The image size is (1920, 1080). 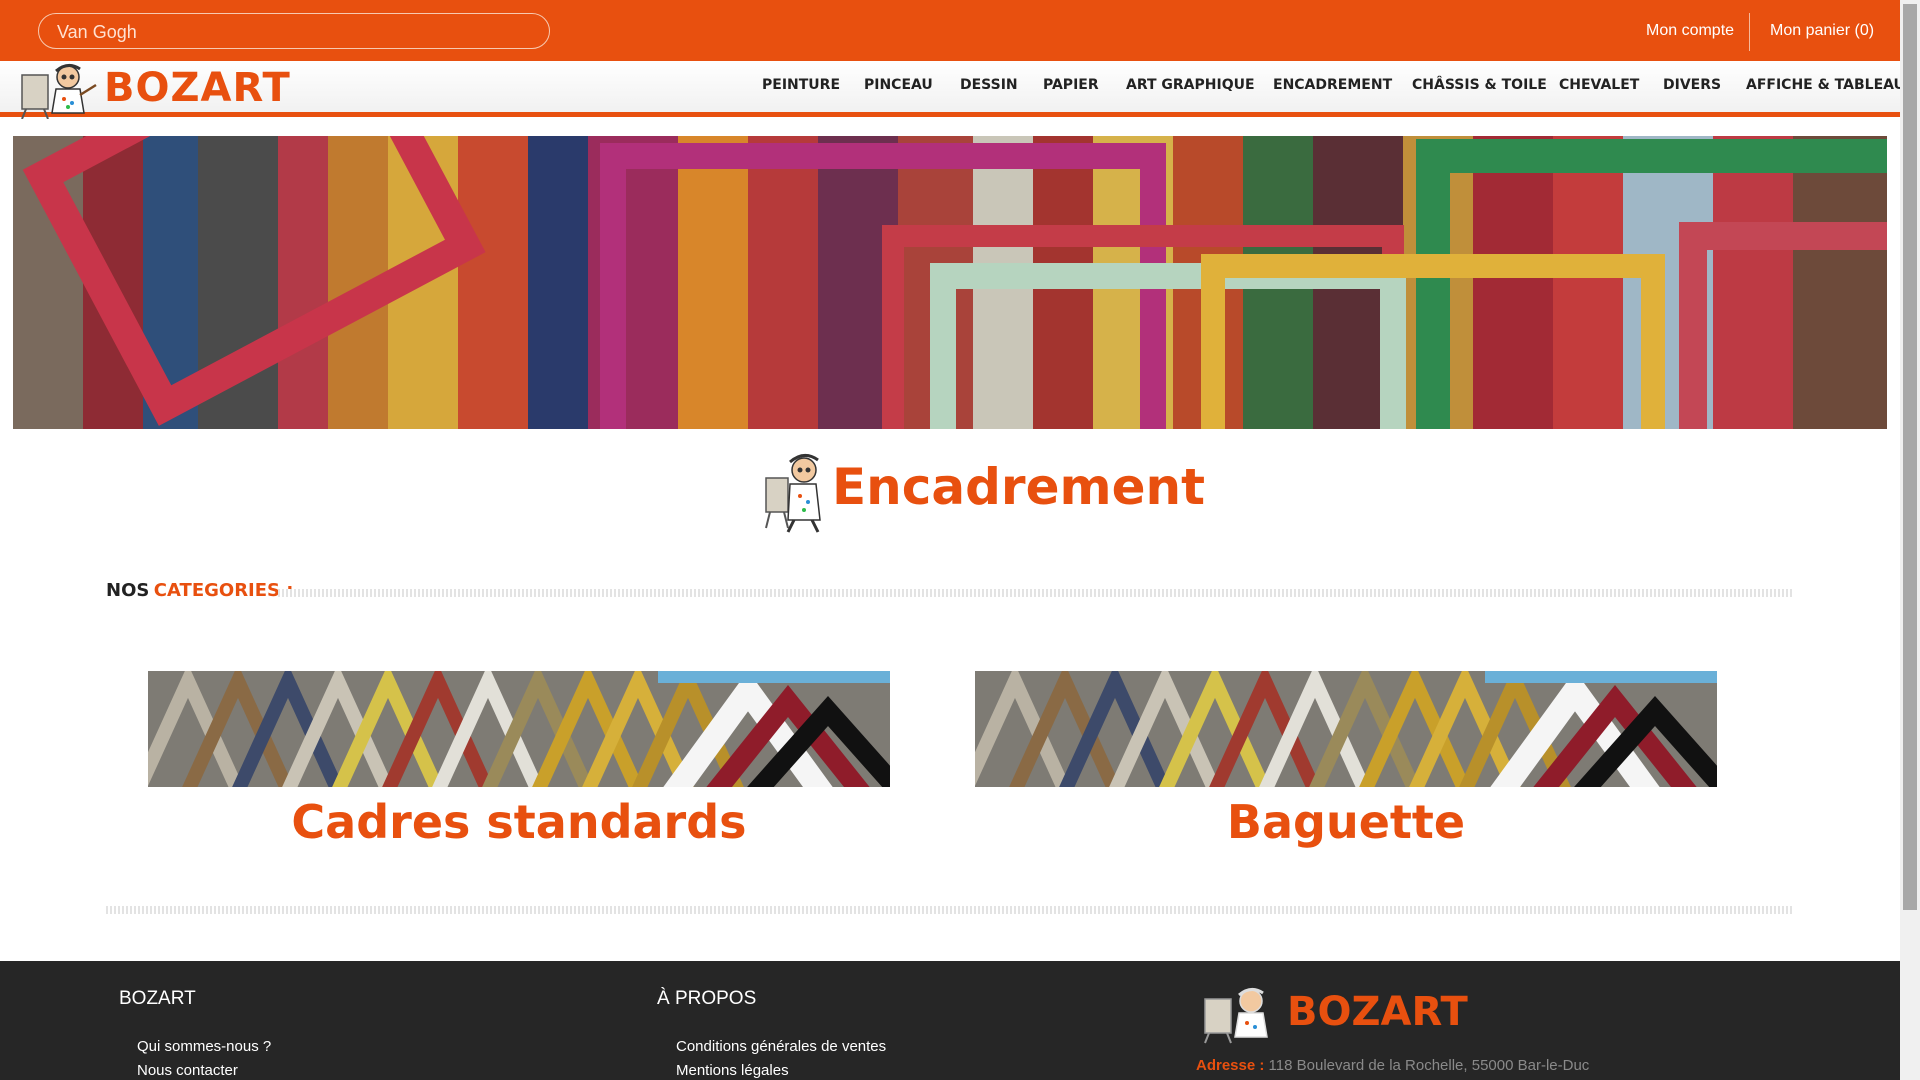 I want to click on page-scrollbar, so click(x=1910, y=540).